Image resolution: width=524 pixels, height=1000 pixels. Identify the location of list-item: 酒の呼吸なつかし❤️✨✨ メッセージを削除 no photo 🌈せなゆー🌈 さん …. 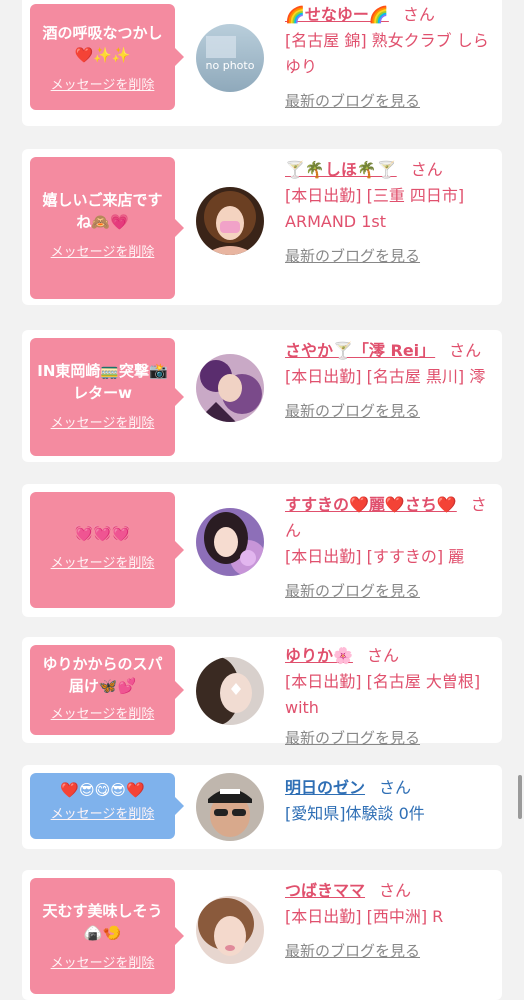
(262, 63).